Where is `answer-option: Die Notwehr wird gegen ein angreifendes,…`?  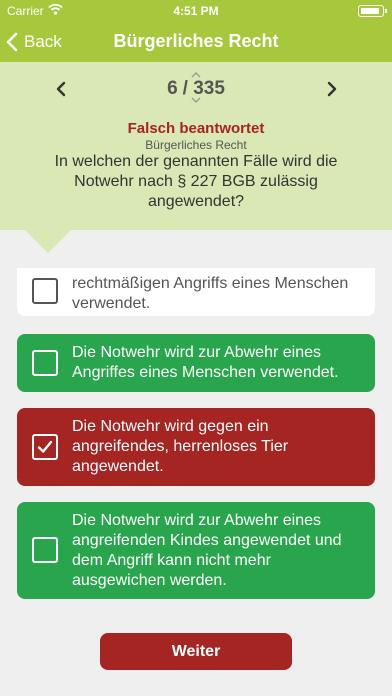 answer-option: Die Notwehr wird gegen ein angreifendes,… is located at coordinates (196, 447).